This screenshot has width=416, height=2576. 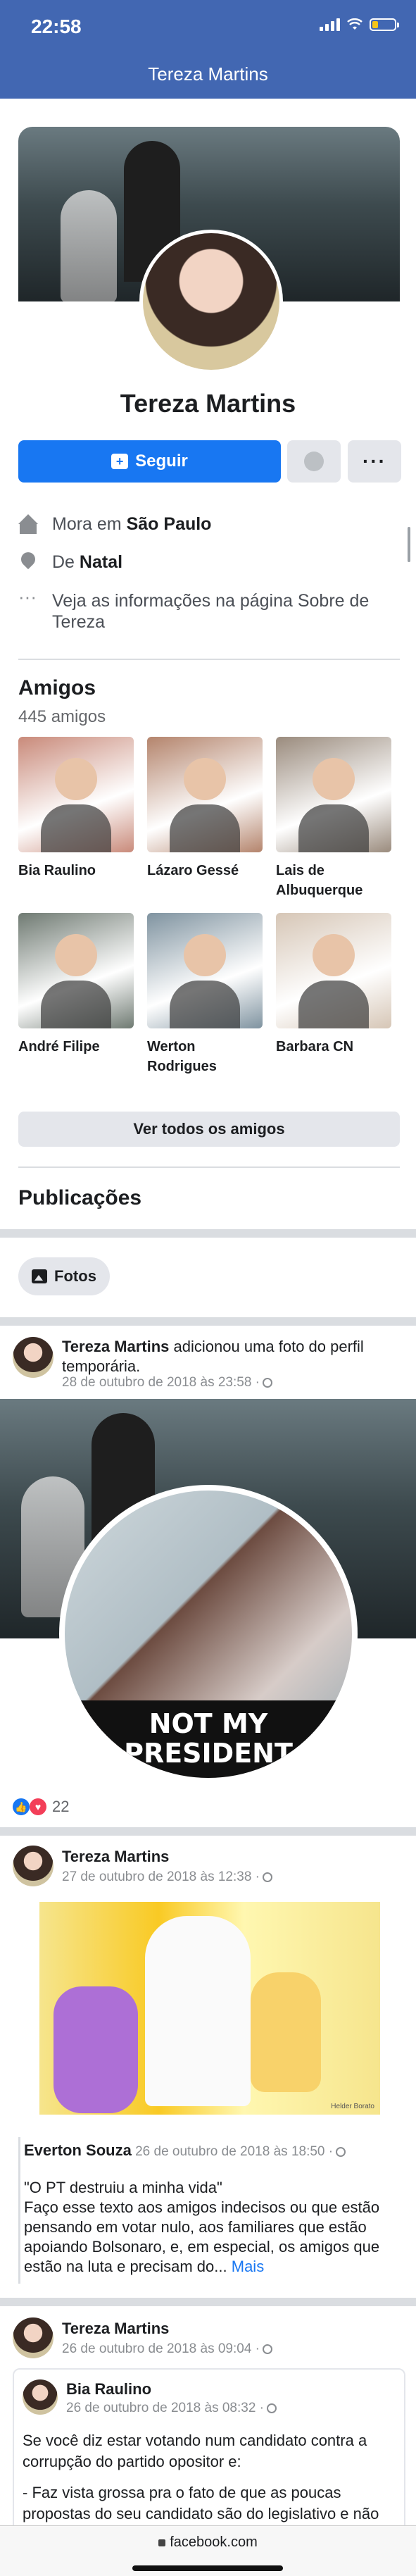 I want to click on photo-overlay-text: NOT MY PRESIDENT, so click(x=209, y=1738).